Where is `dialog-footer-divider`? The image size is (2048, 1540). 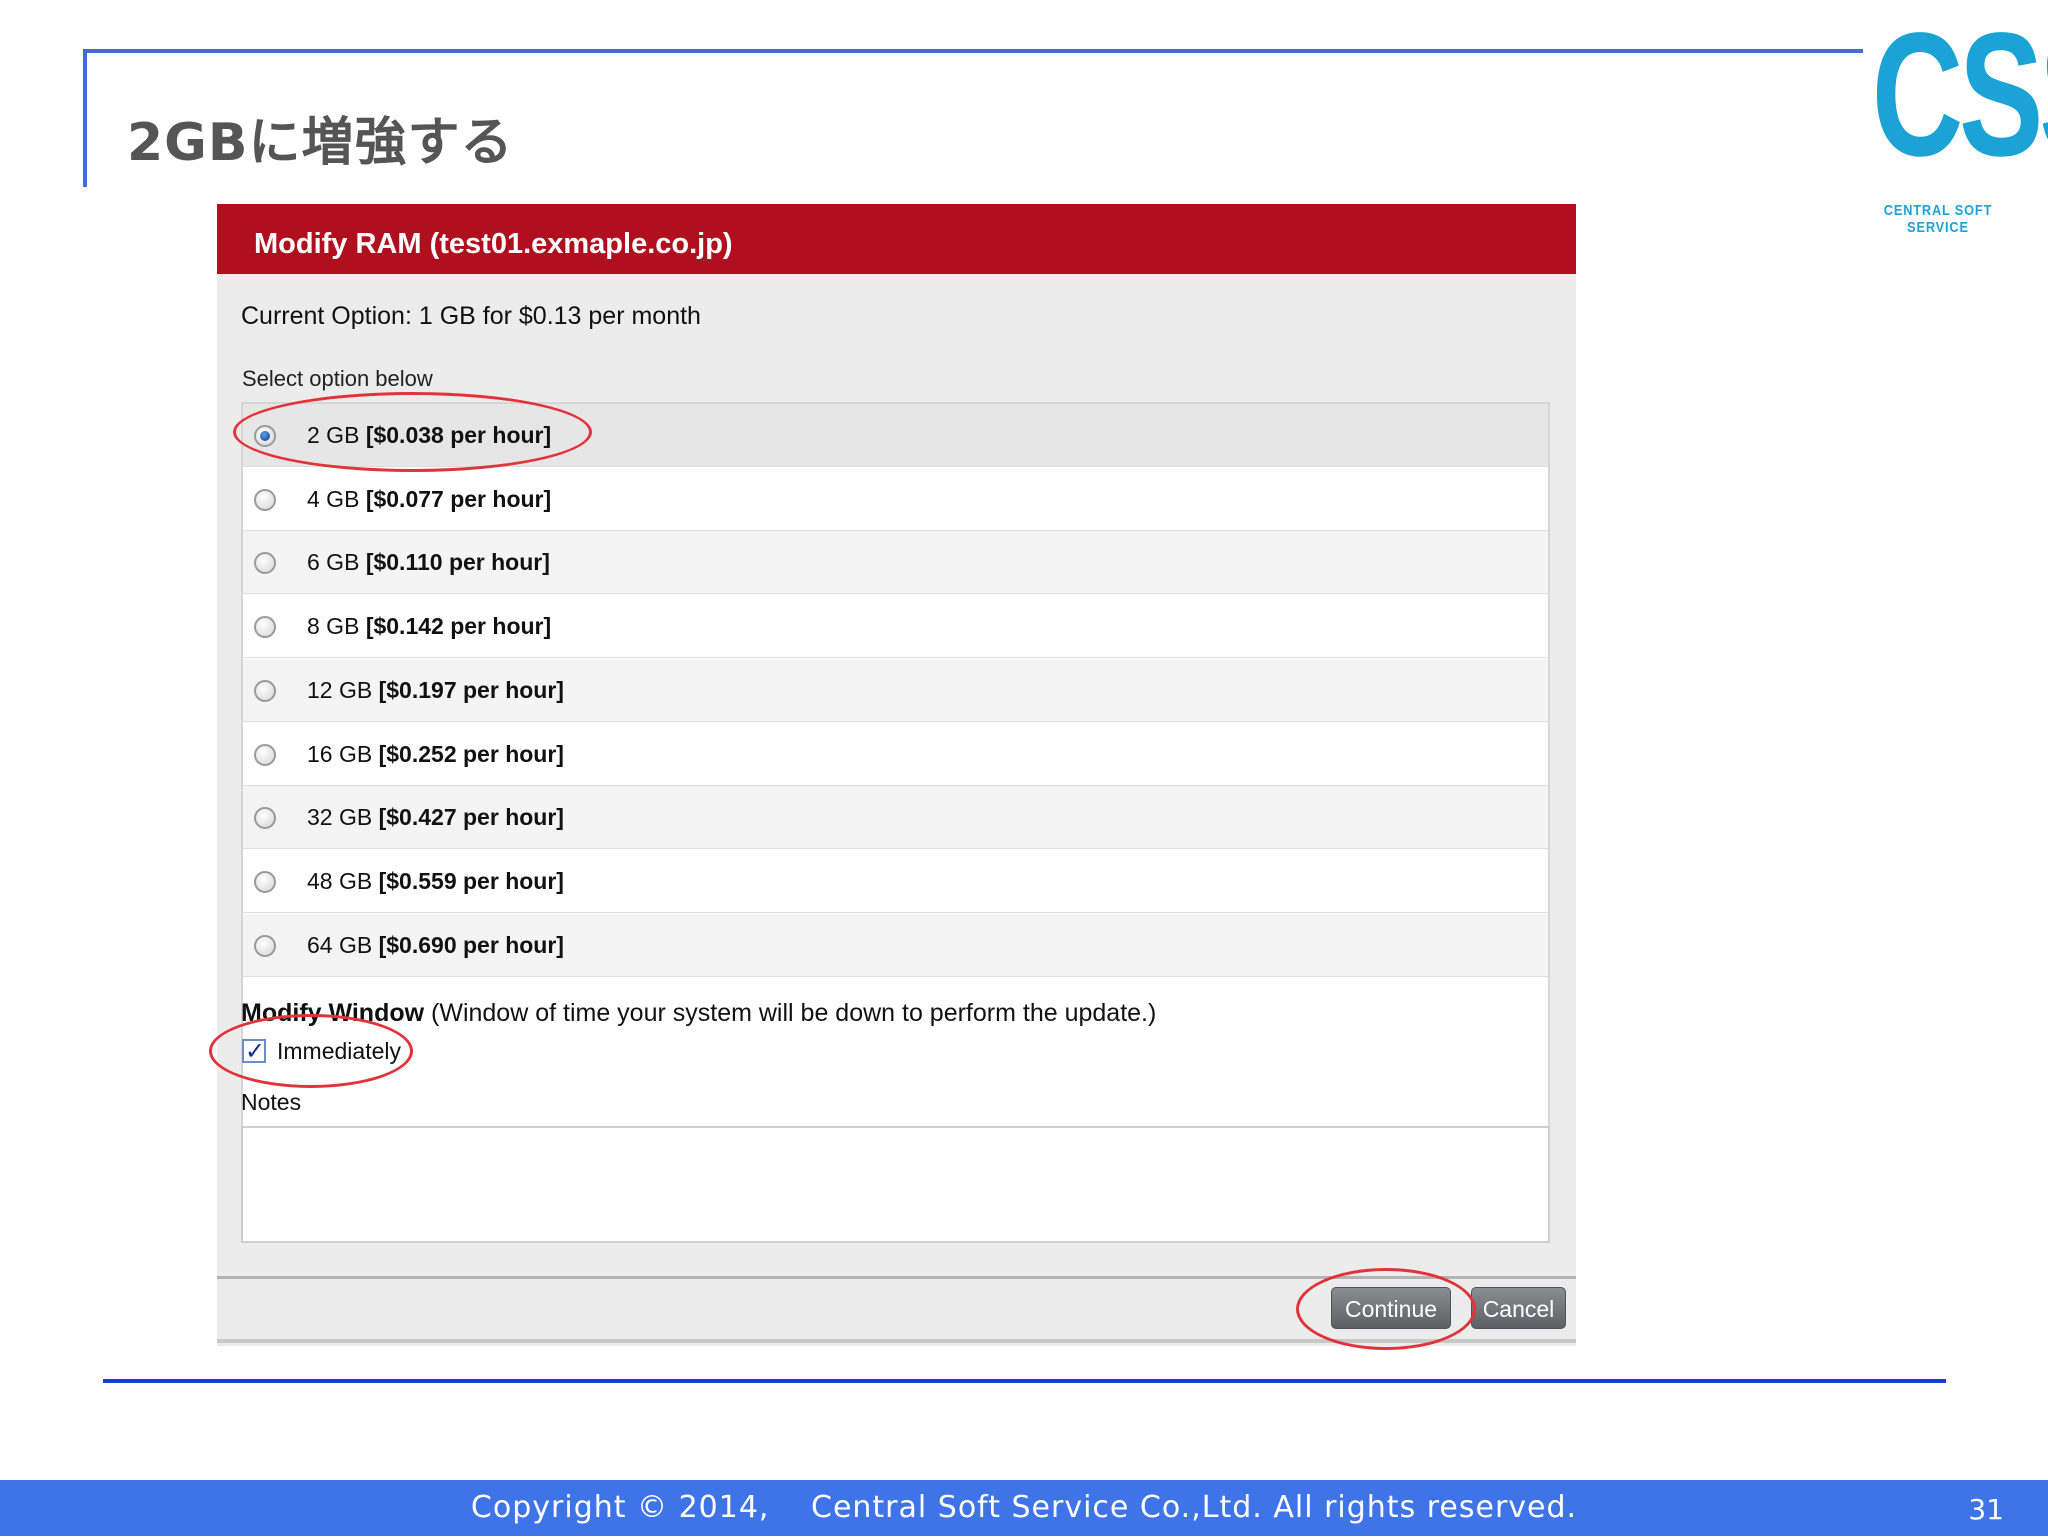 dialog-footer-divider is located at coordinates (896, 1277).